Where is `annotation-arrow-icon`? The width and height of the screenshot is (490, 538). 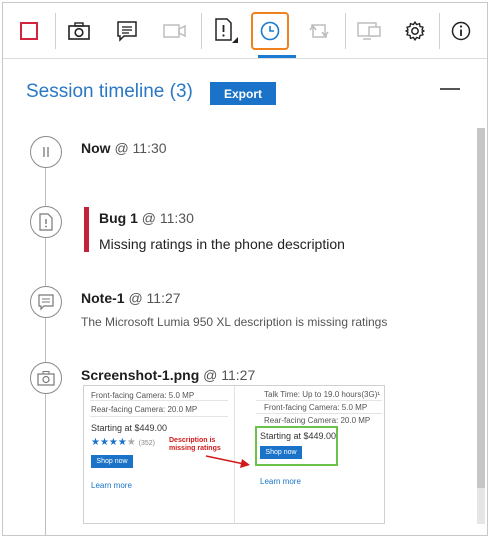 annotation-arrow-icon is located at coordinates (227, 461).